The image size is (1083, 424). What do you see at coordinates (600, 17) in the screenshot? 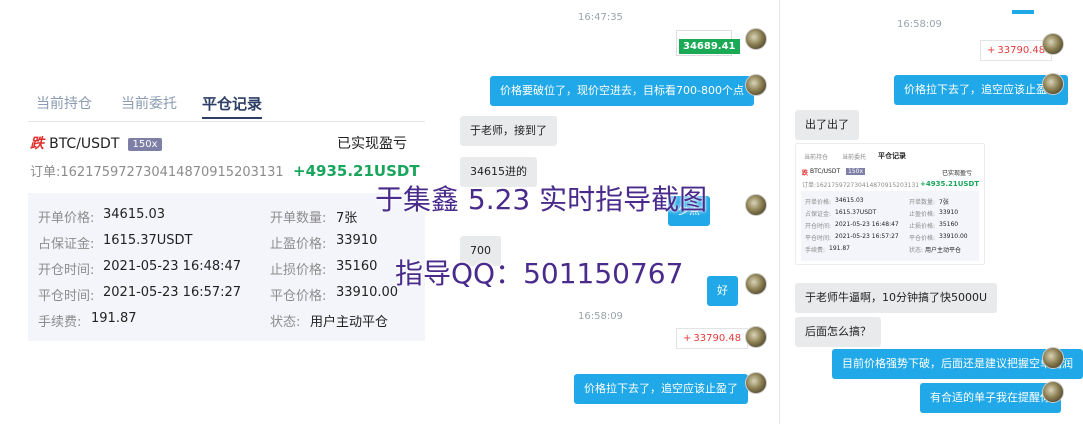
I see `chat-timestamp: 16:47:35` at bounding box center [600, 17].